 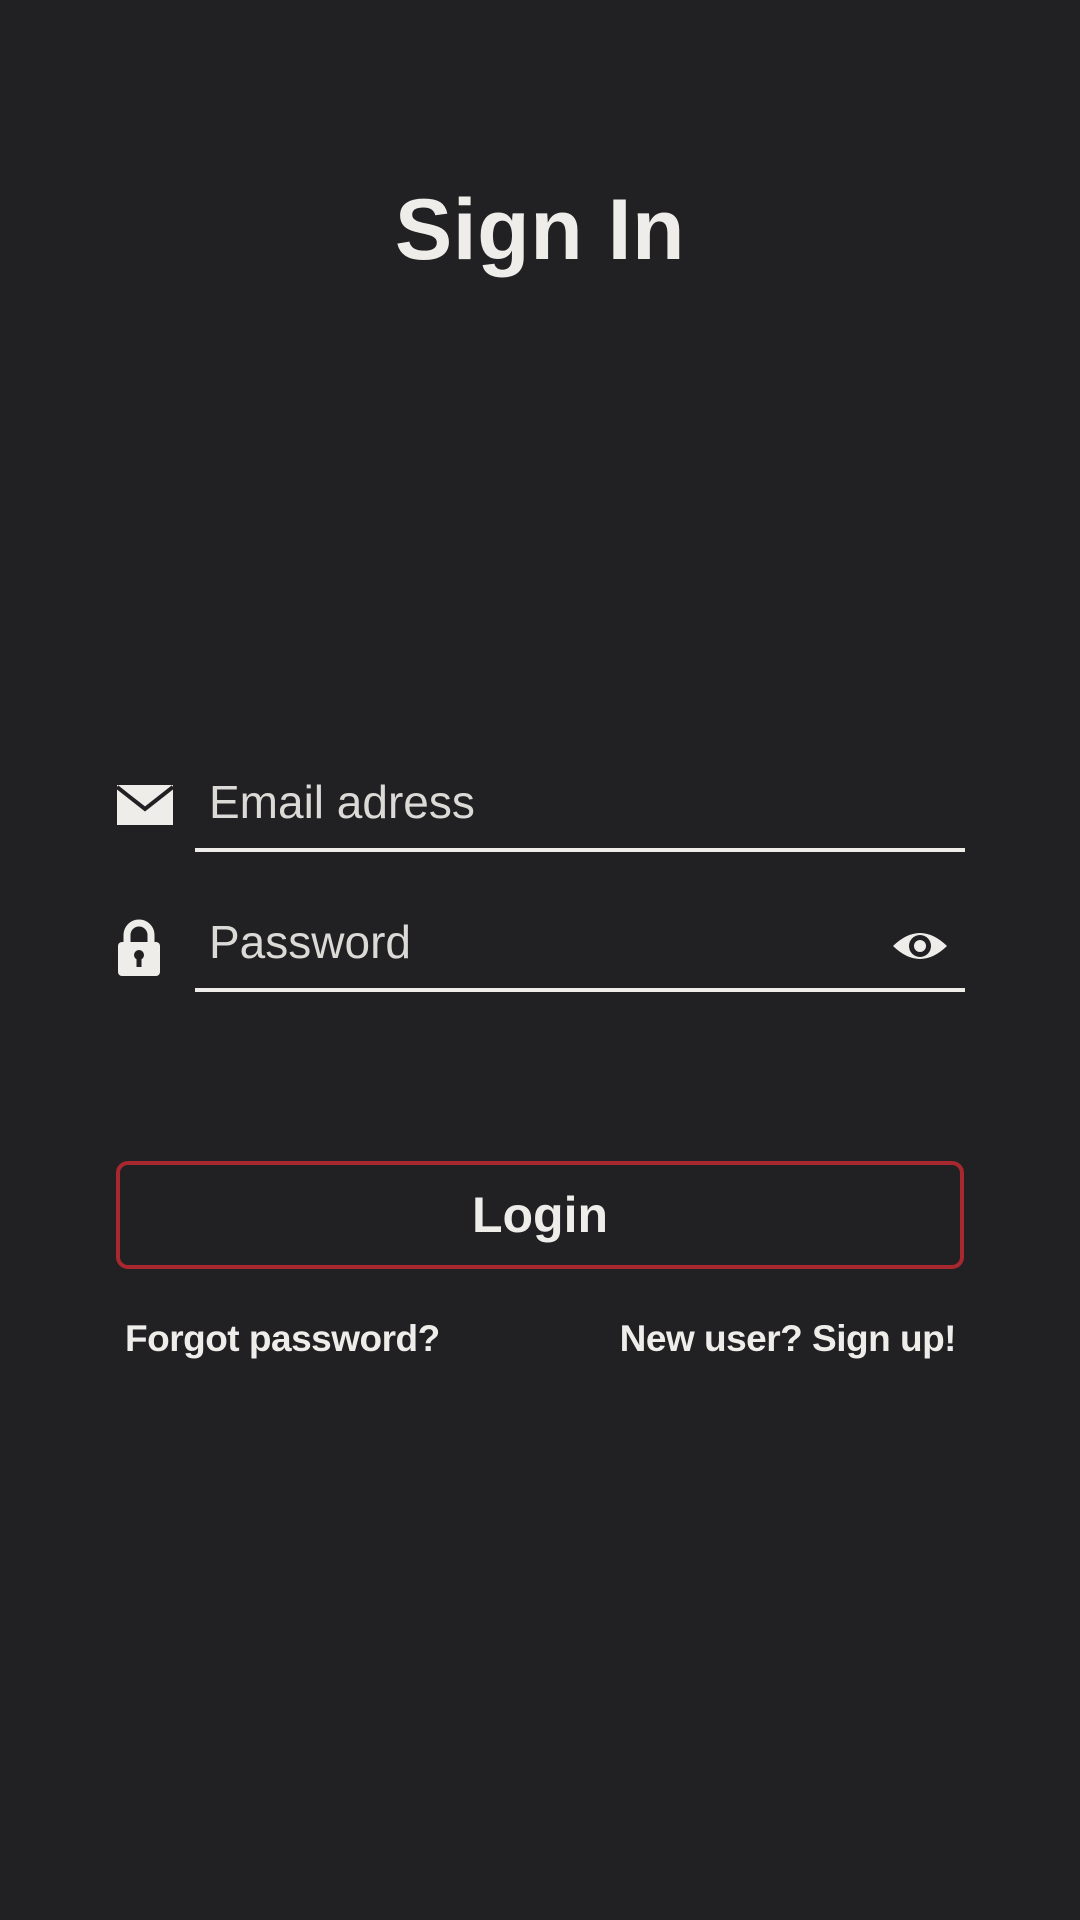 I want to click on mail-icon, so click(x=145, y=805).